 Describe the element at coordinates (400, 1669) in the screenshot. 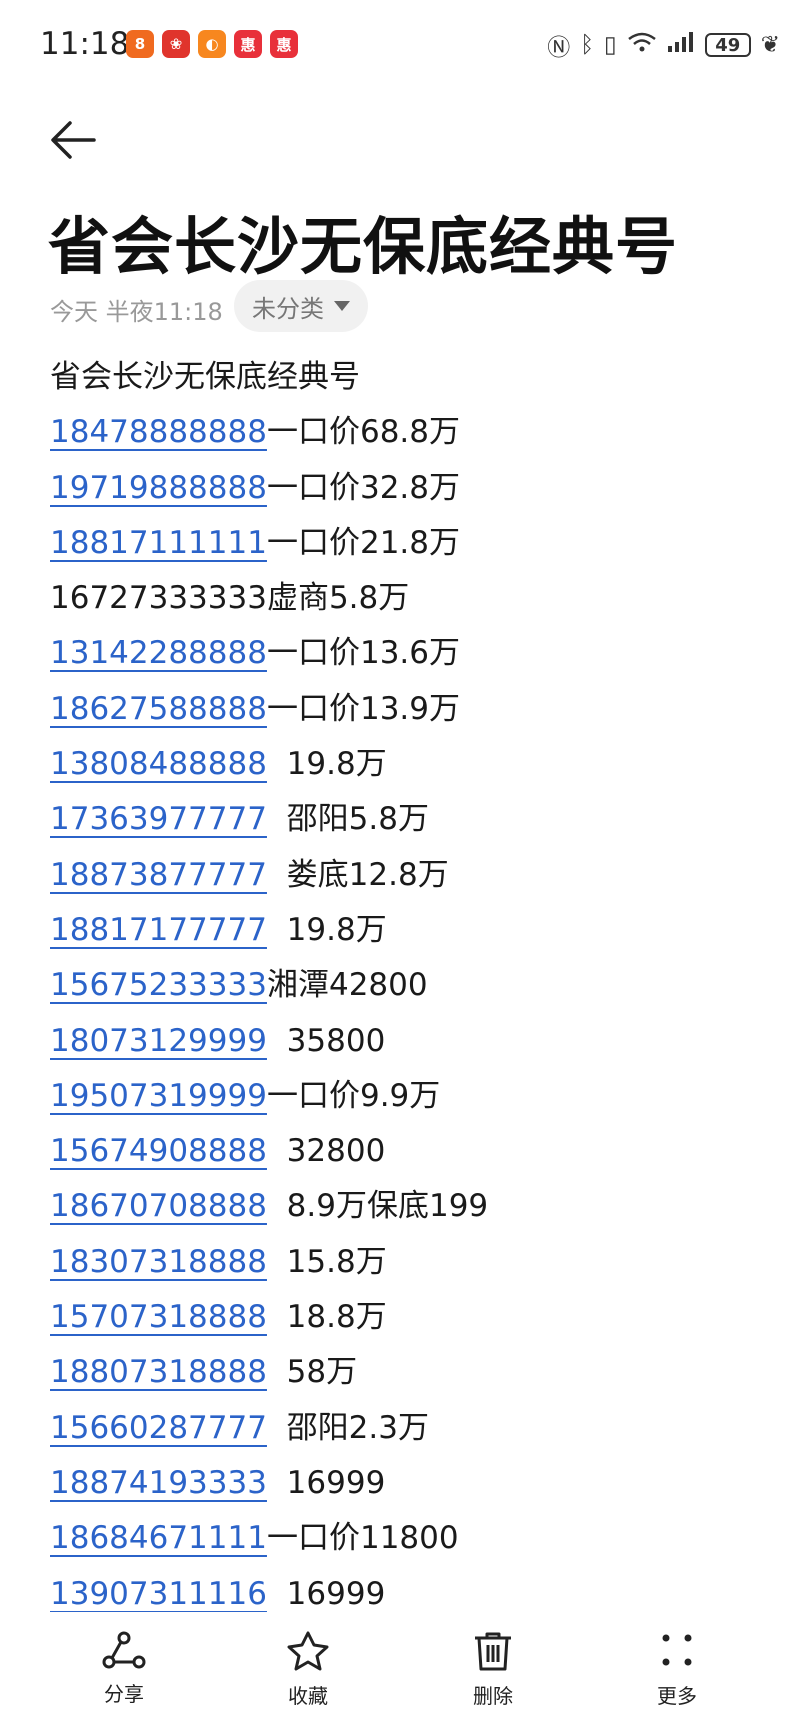

I see `bottom-action-bar: 分享 收藏 删除 更多` at that location.